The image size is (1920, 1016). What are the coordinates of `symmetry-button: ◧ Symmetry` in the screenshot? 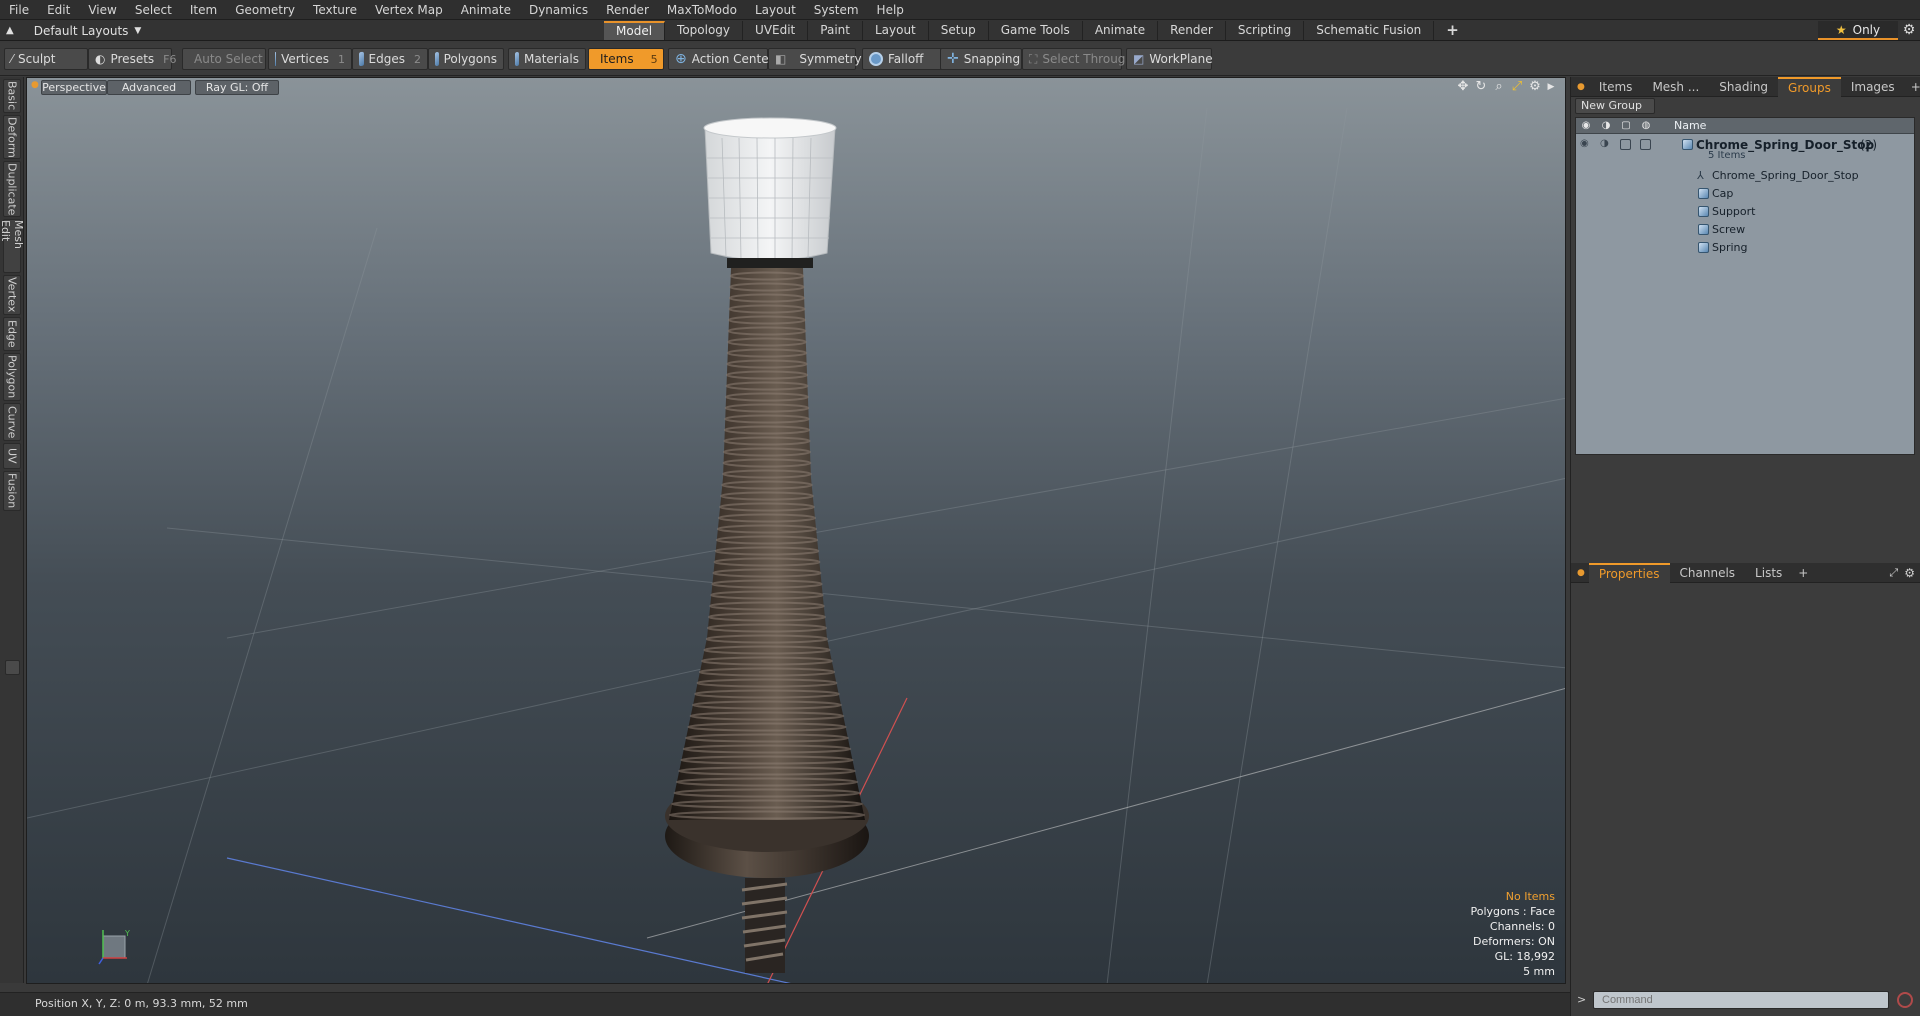 It's located at (815, 59).